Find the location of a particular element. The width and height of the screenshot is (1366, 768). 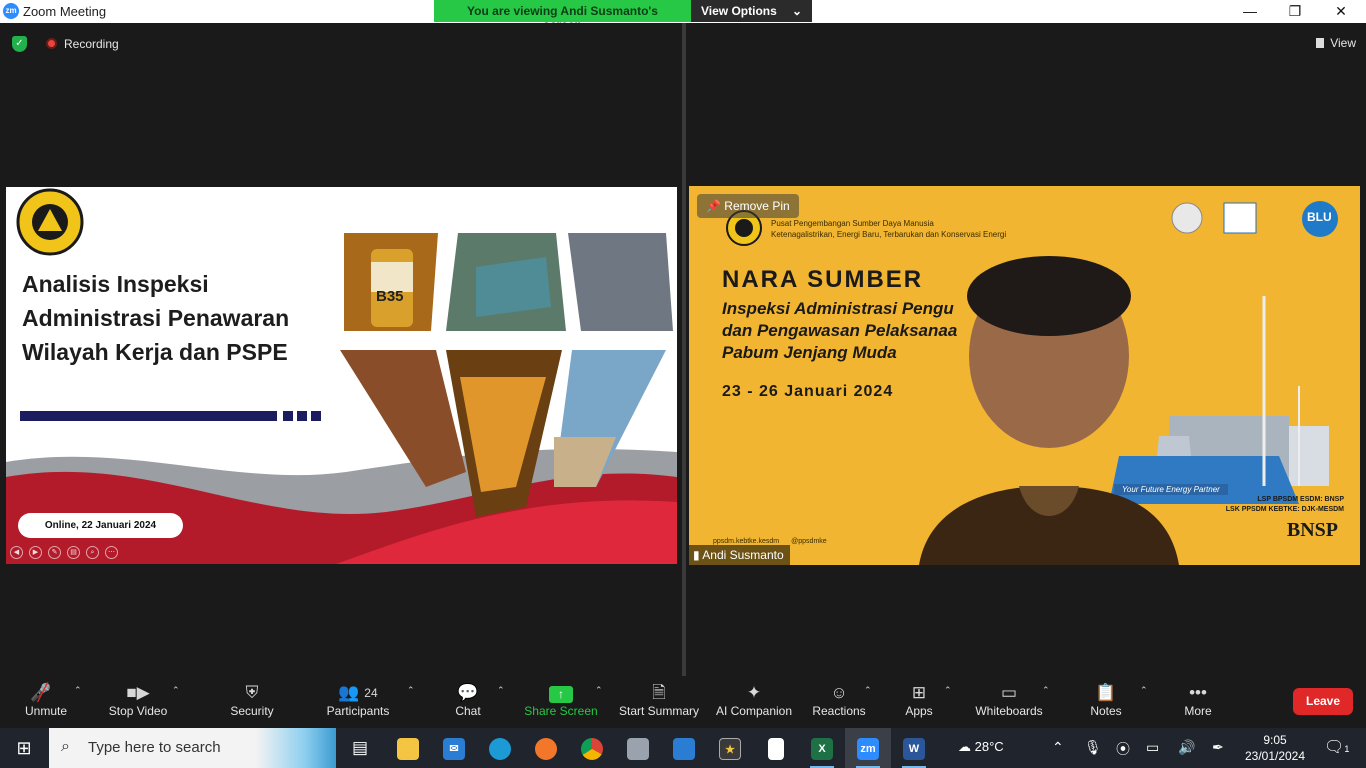

reactions-label: Reactions is located at coordinates (839, 711).